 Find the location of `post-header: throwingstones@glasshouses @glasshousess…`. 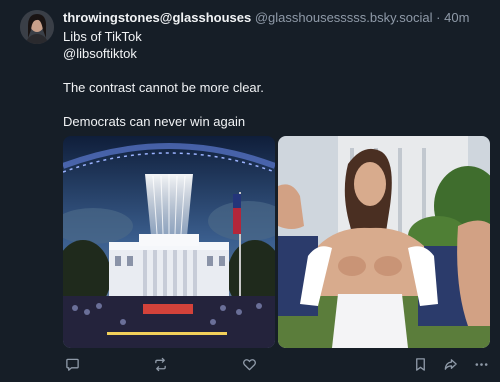

post-header: throwingstones@glasshouses @glasshousess… is located at coordinates (278, 18).